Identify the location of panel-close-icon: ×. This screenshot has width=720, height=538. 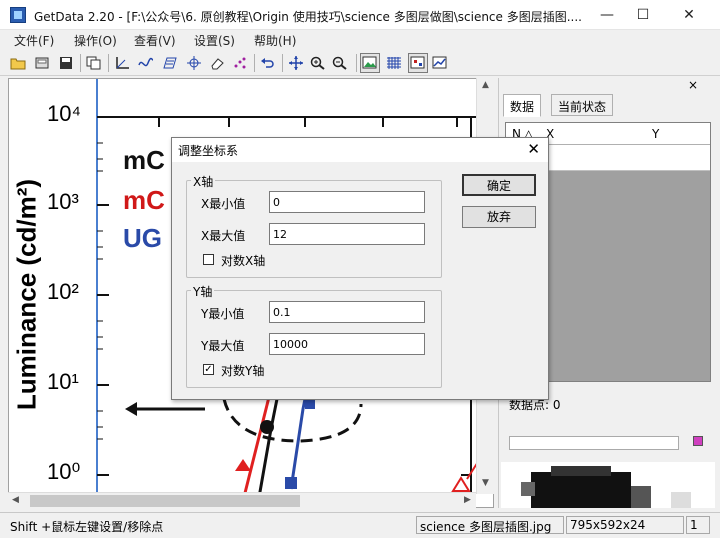
(693, 85).